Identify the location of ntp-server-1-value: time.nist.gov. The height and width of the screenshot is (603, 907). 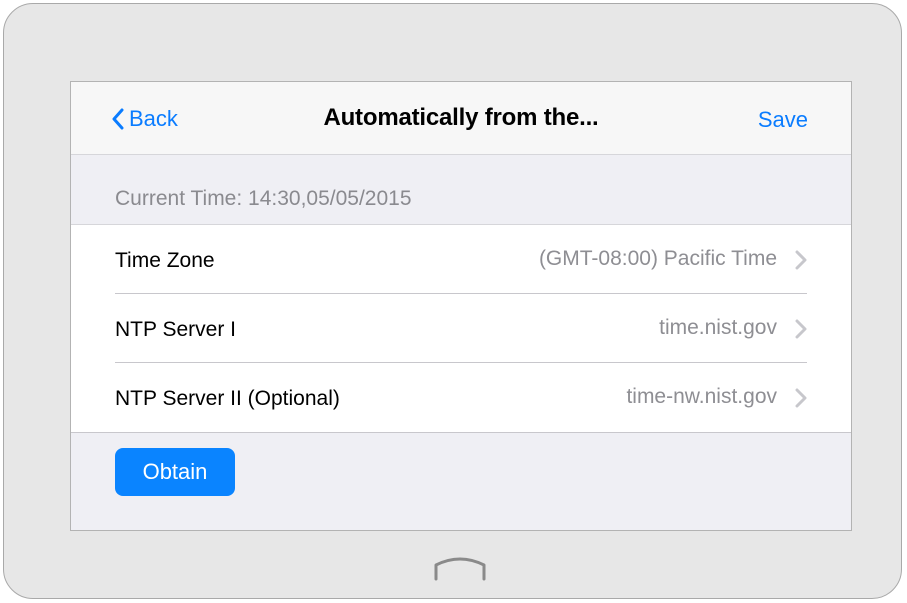
(718, 327).